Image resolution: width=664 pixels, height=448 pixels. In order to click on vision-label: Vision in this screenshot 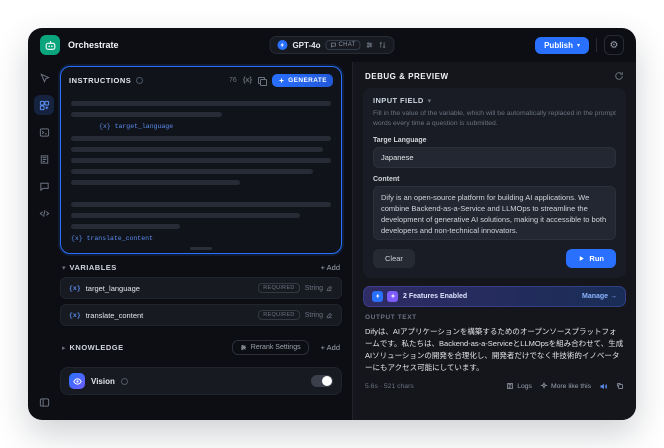, I will do `click(103, 381)`.